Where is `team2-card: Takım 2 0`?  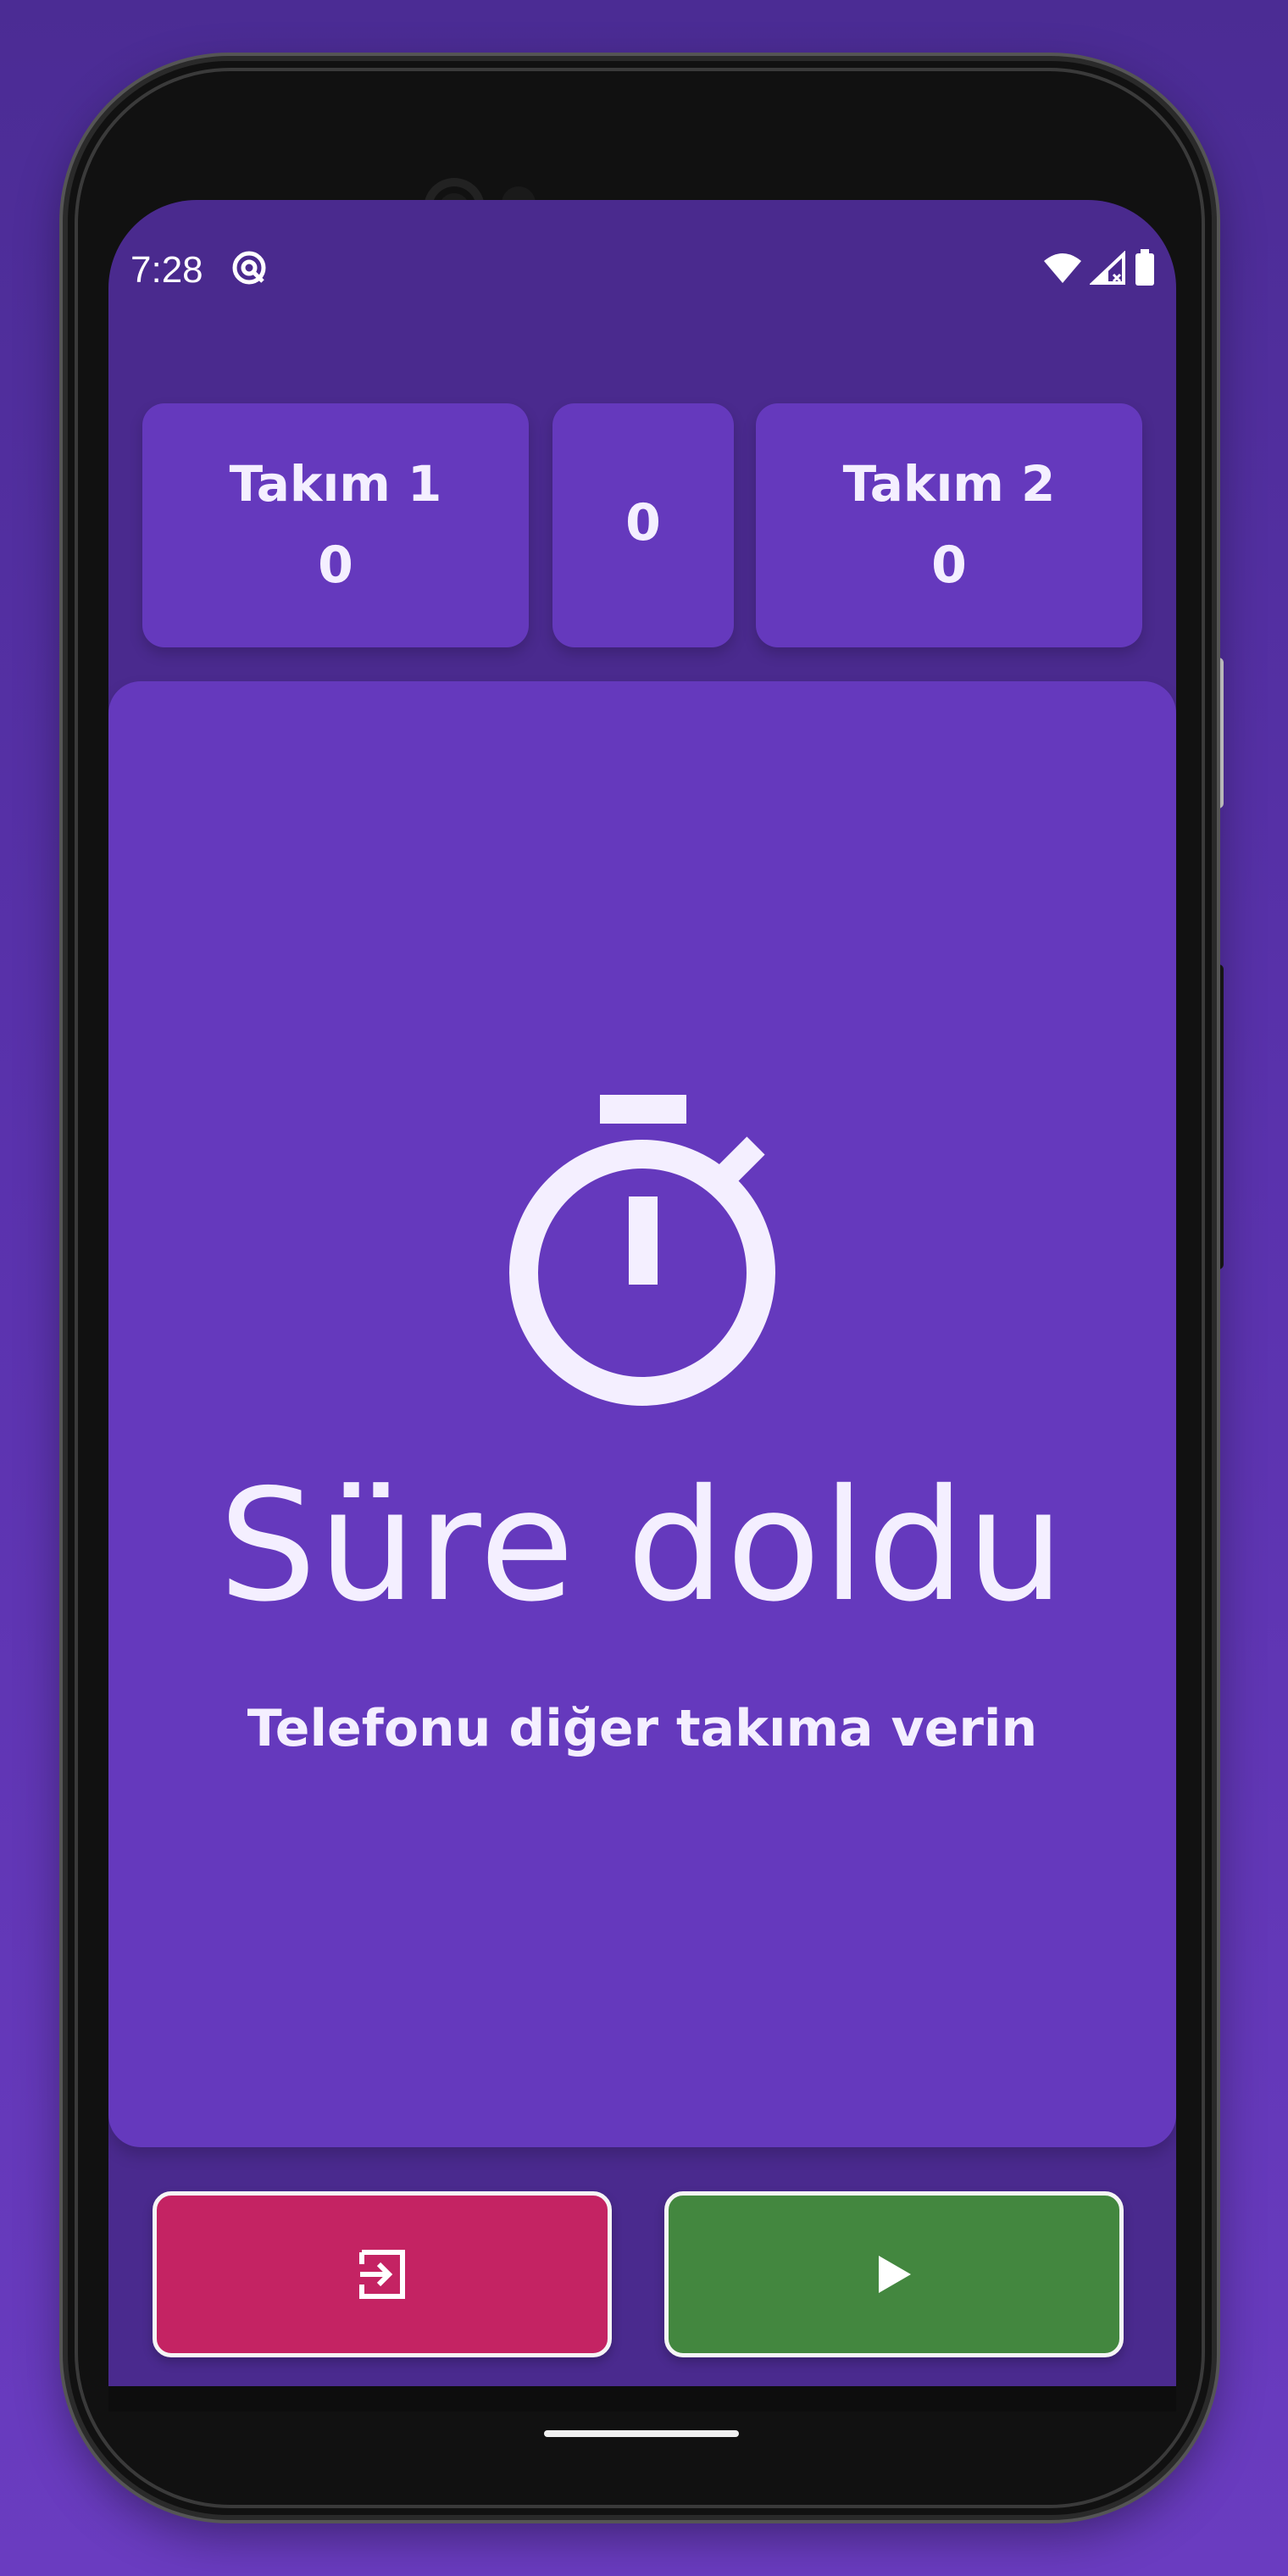
team2-card: Takım 2 0 is located at coordinates (949, 525).